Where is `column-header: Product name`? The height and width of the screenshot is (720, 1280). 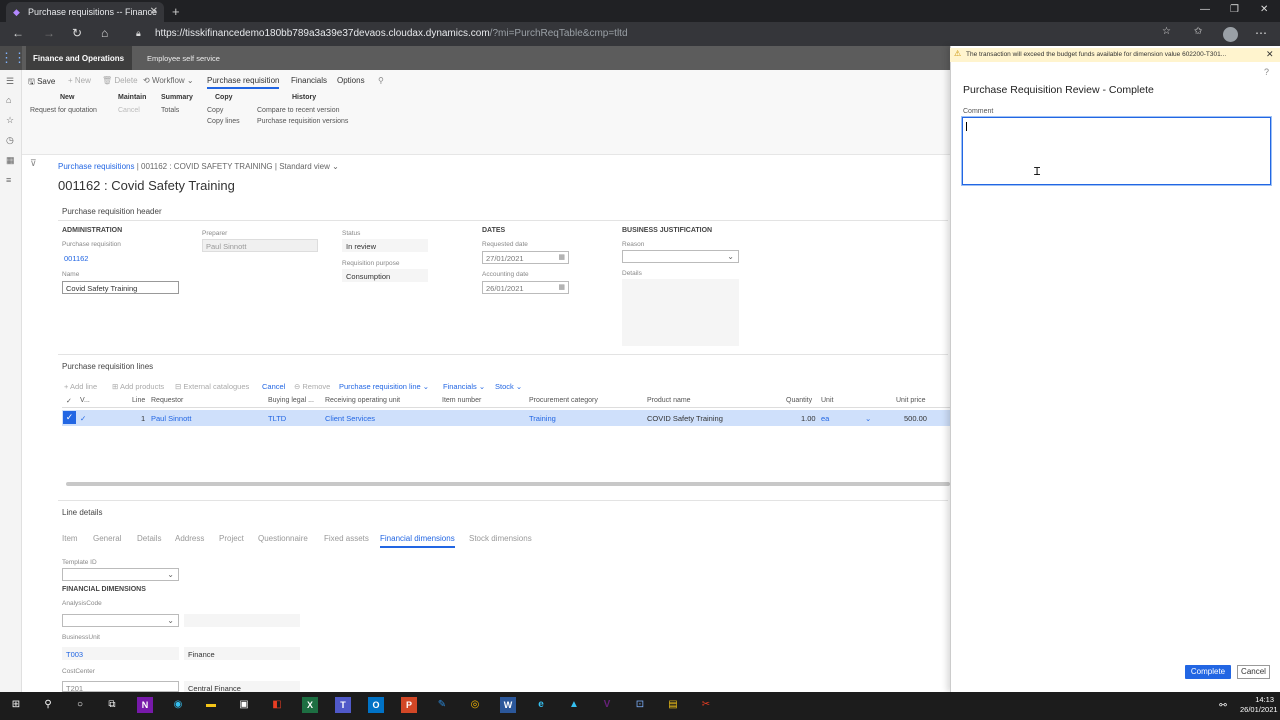 column-header: Product name is located at coordinates (669, 400).